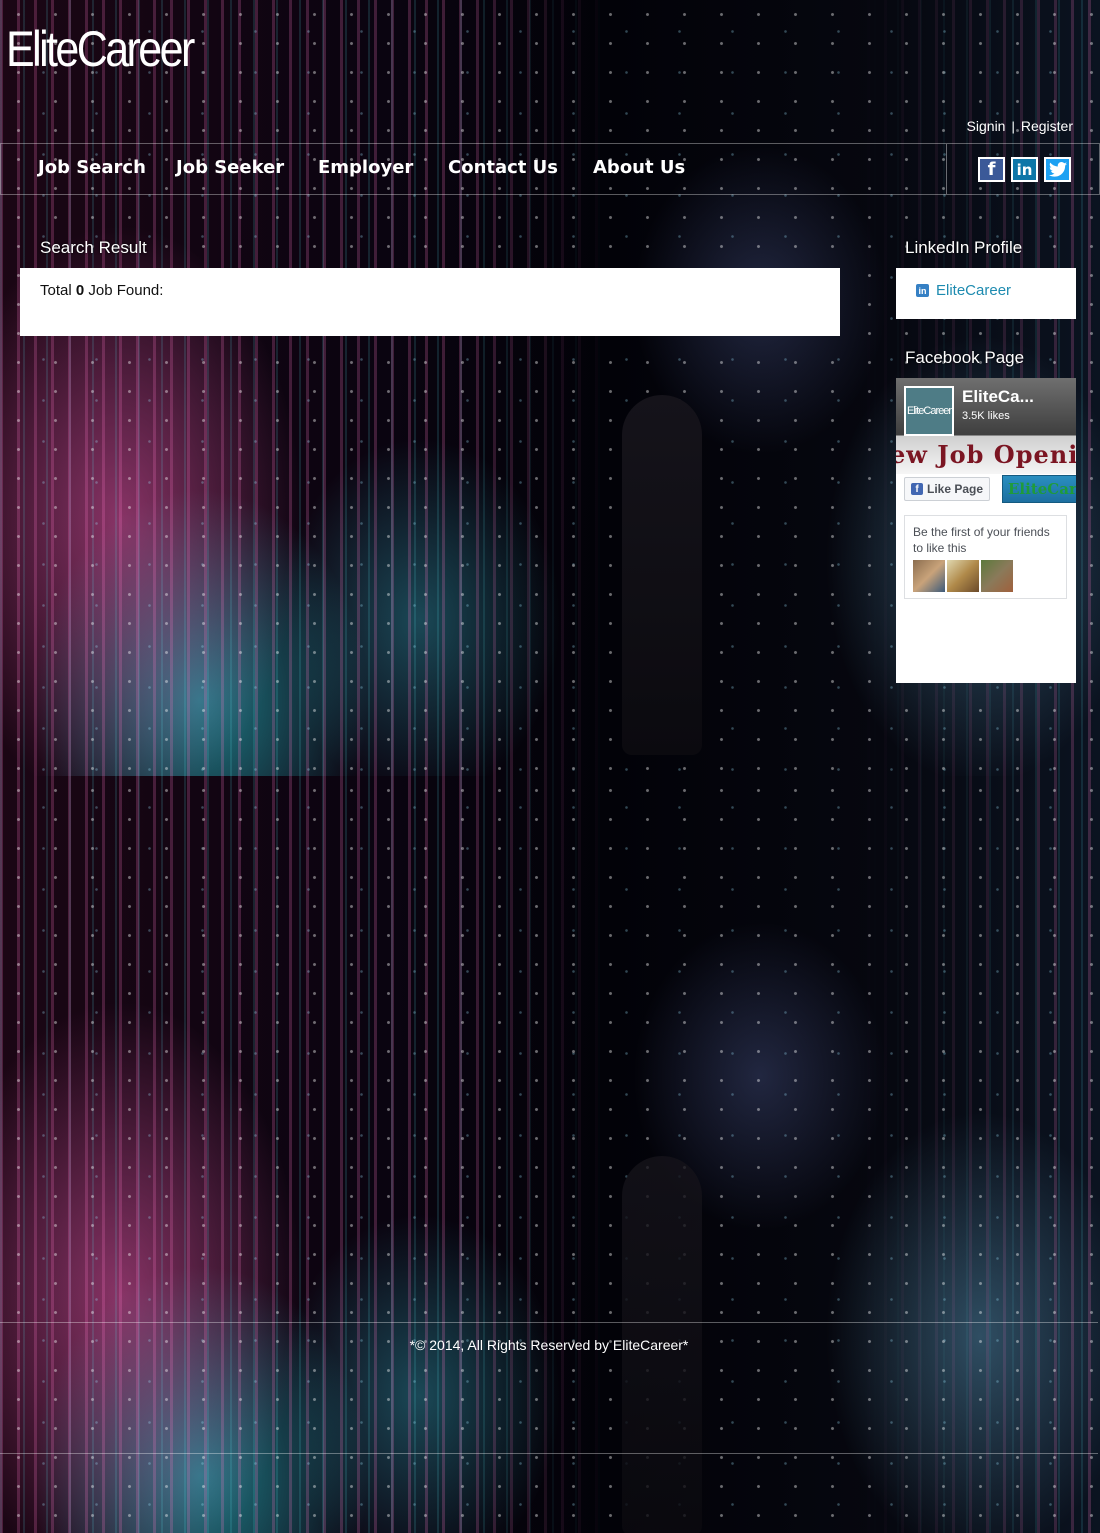 The height and width of the screenshot is (1533, 1100). What do you see at coordinates (102, 290) in the screenshot?
I see `job-count-line: Total 0 Job Found:` at bounding box center [102, 290].